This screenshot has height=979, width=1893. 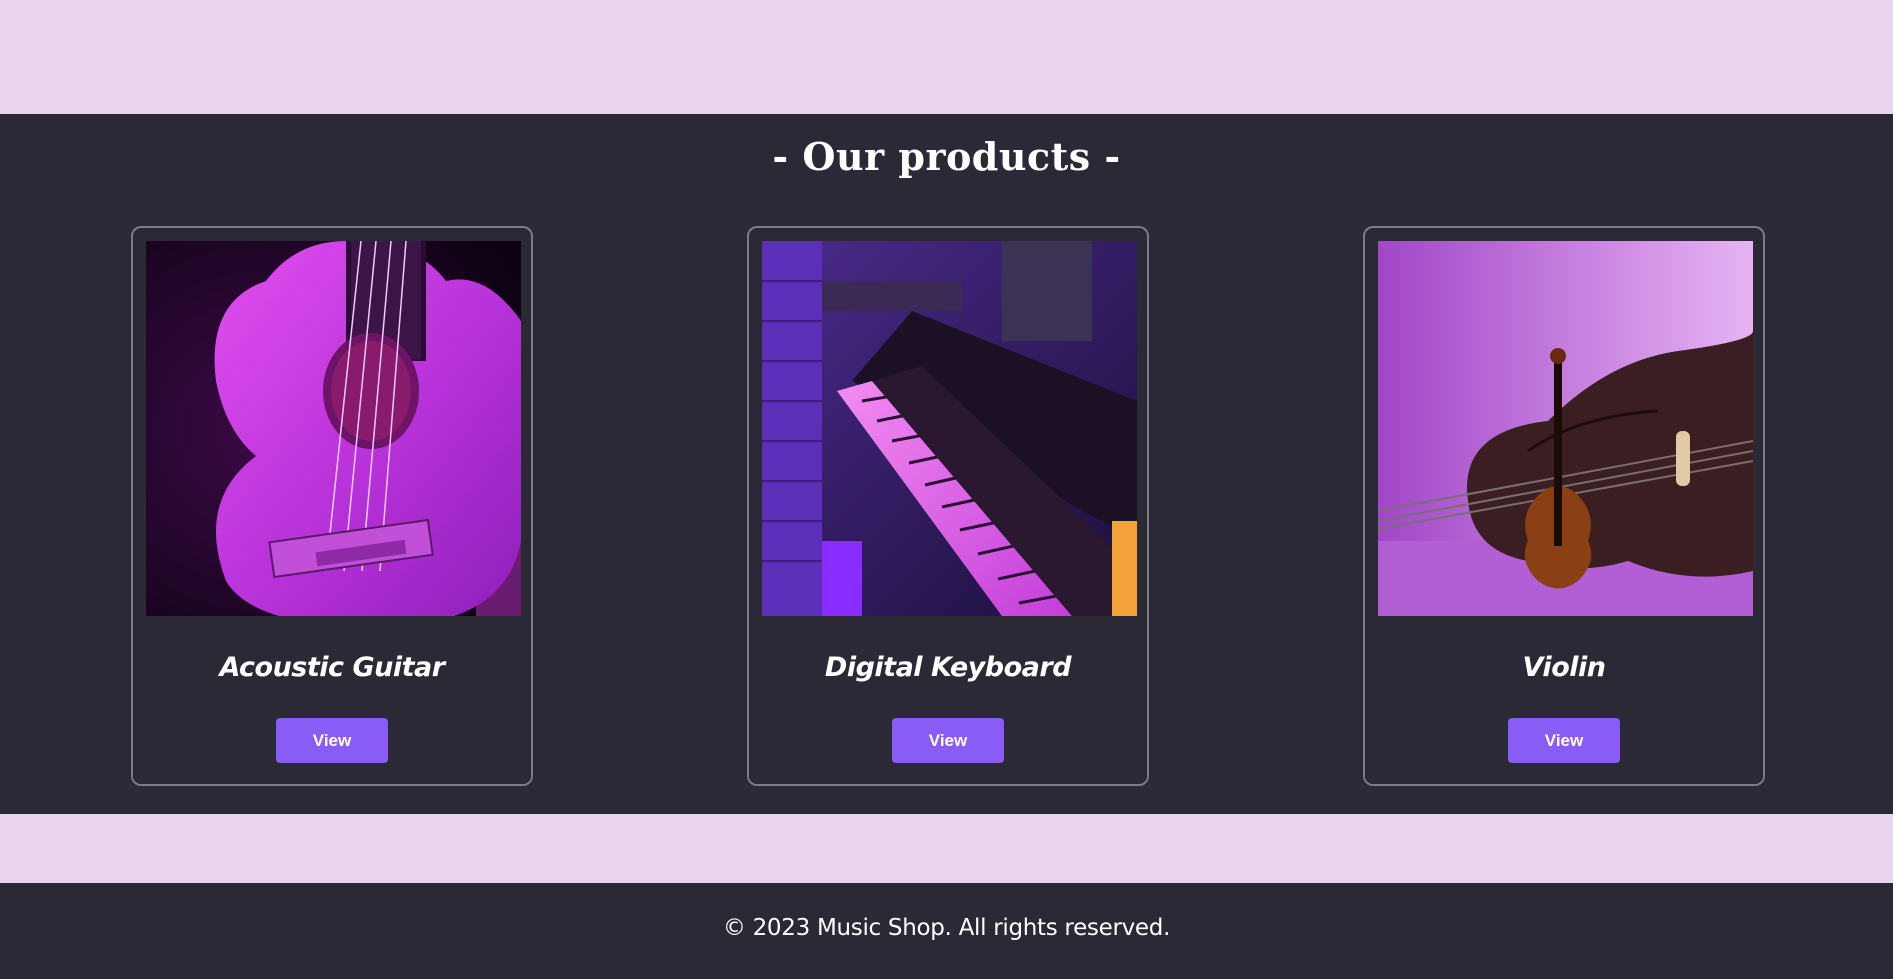 I want to click on footer-copyright: © 2023 Music Shop. All rights reserved., so click(x=946, y=928).